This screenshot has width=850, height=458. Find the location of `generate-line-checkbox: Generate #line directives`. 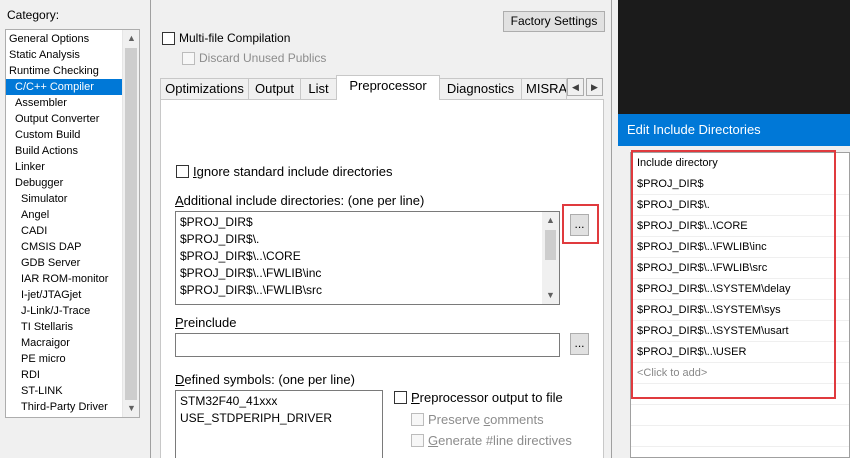

generate-line-checkbox: Generate #line directives is located at coordinates (491, 440).